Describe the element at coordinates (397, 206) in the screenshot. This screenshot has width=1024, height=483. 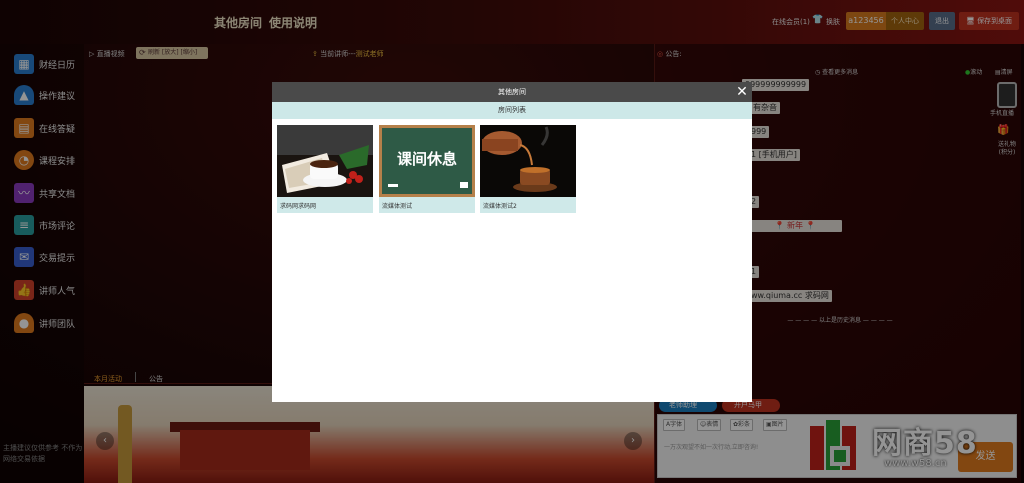
I see `room-name: 流媒体测试` at that location.